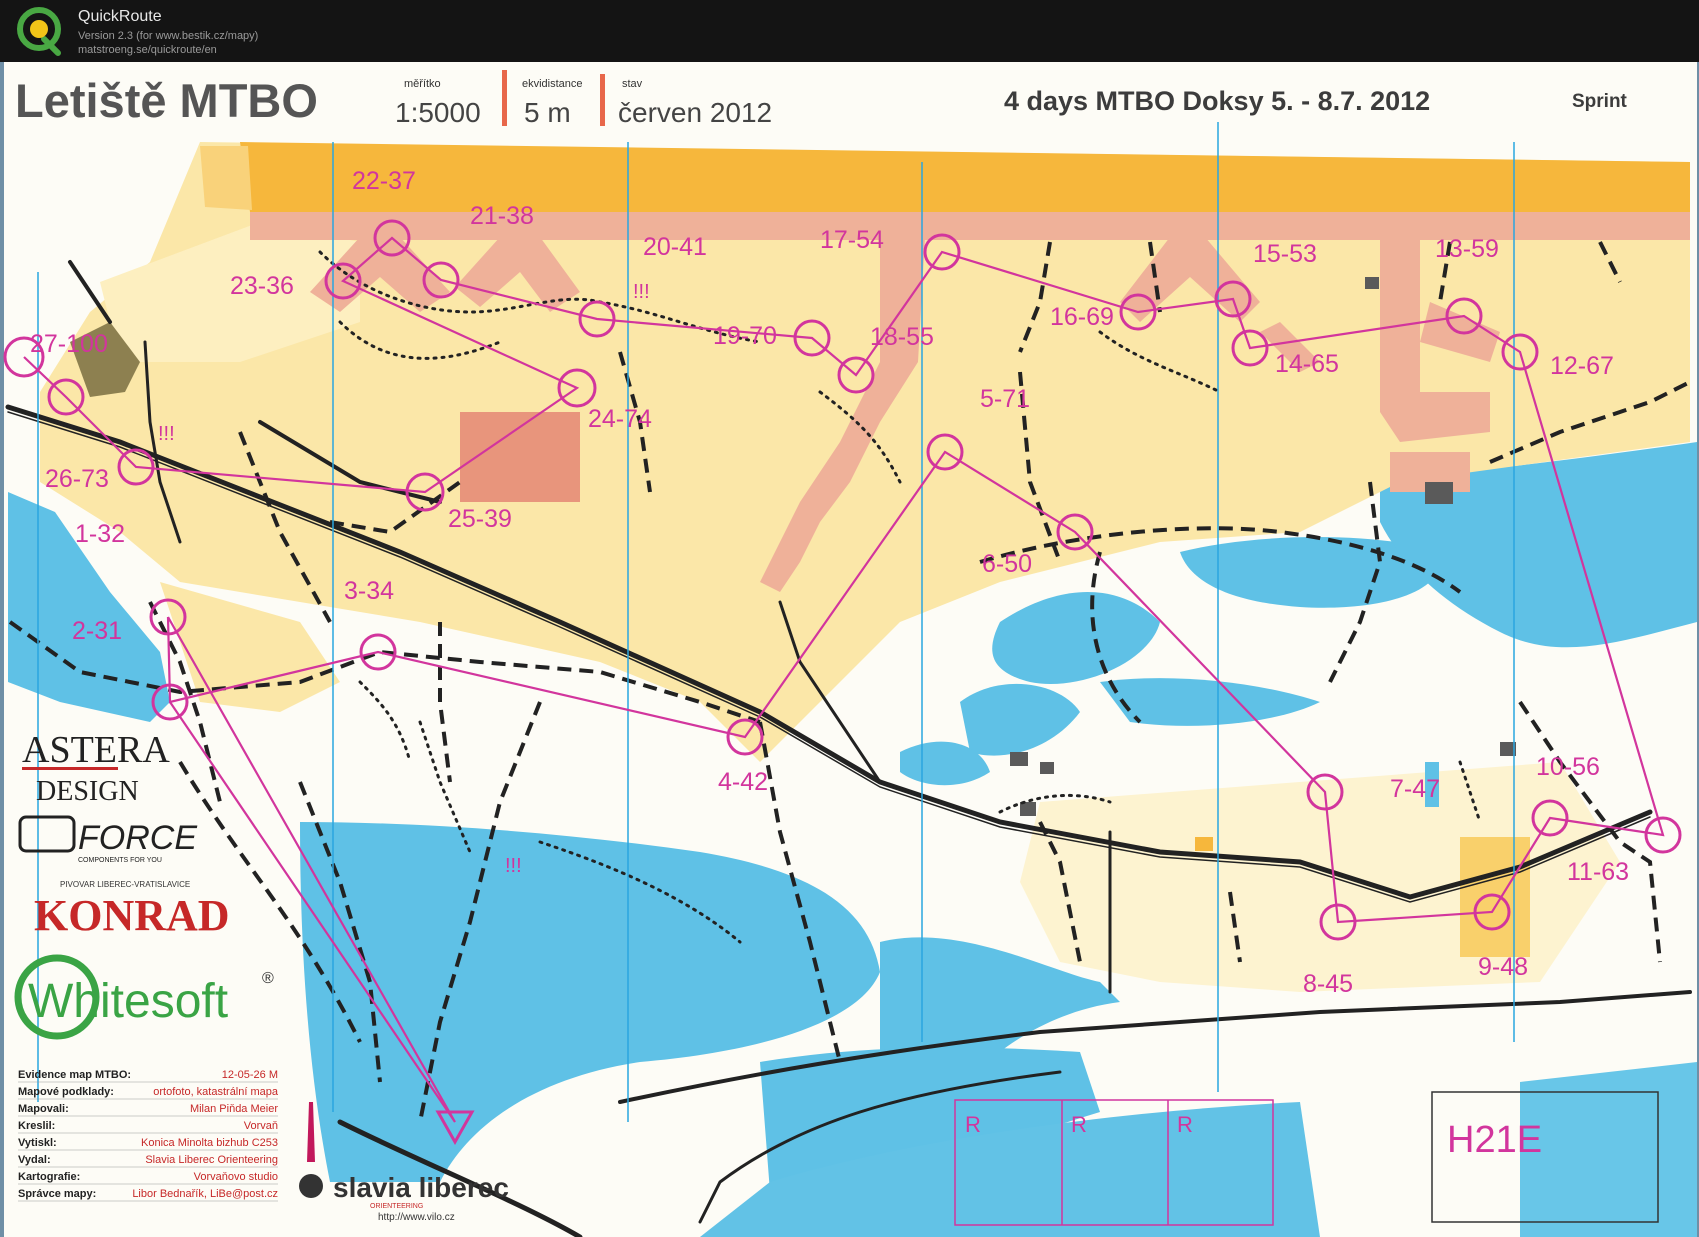 The image size is (1699, 1237). What do you see at coordinates (1467, 249) in the screenshot?
I see `svg-text: 13-59` at bounding box center [1467, 249].